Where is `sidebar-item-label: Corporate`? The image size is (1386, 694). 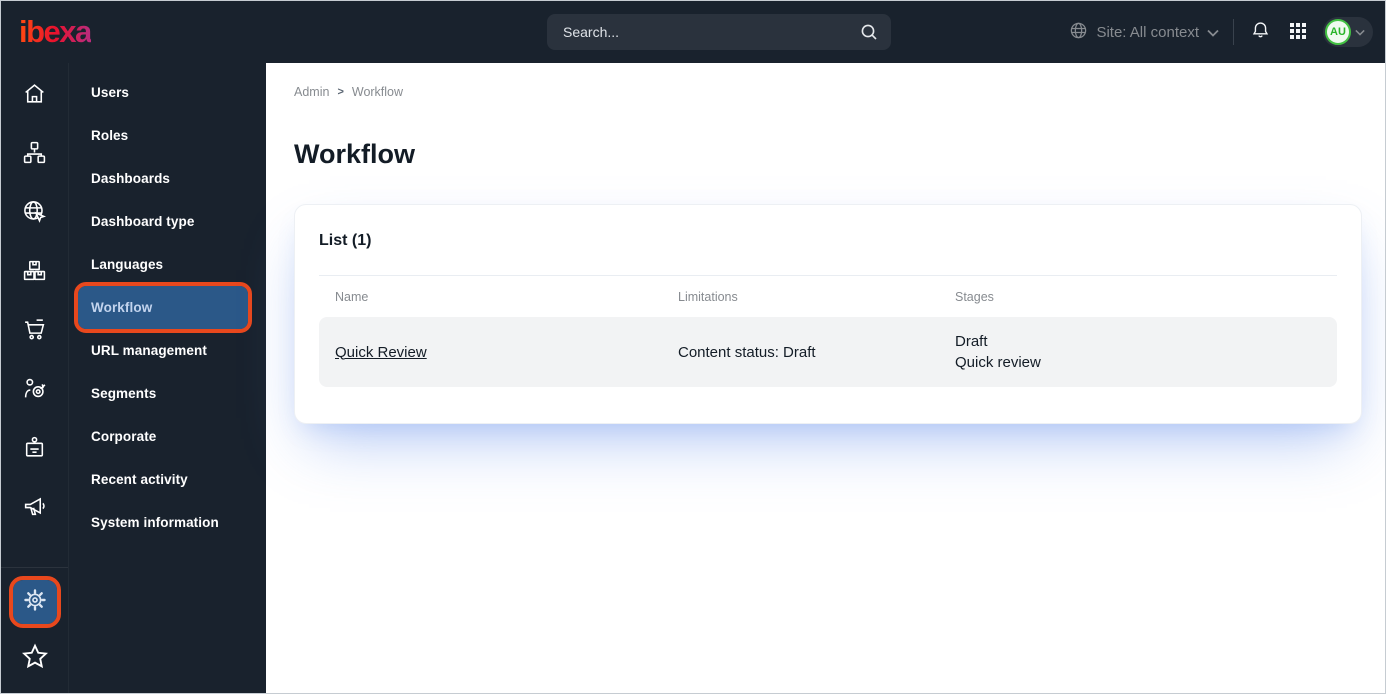 sidebar-item-label: Corporate is located at coordinates (124, 436).